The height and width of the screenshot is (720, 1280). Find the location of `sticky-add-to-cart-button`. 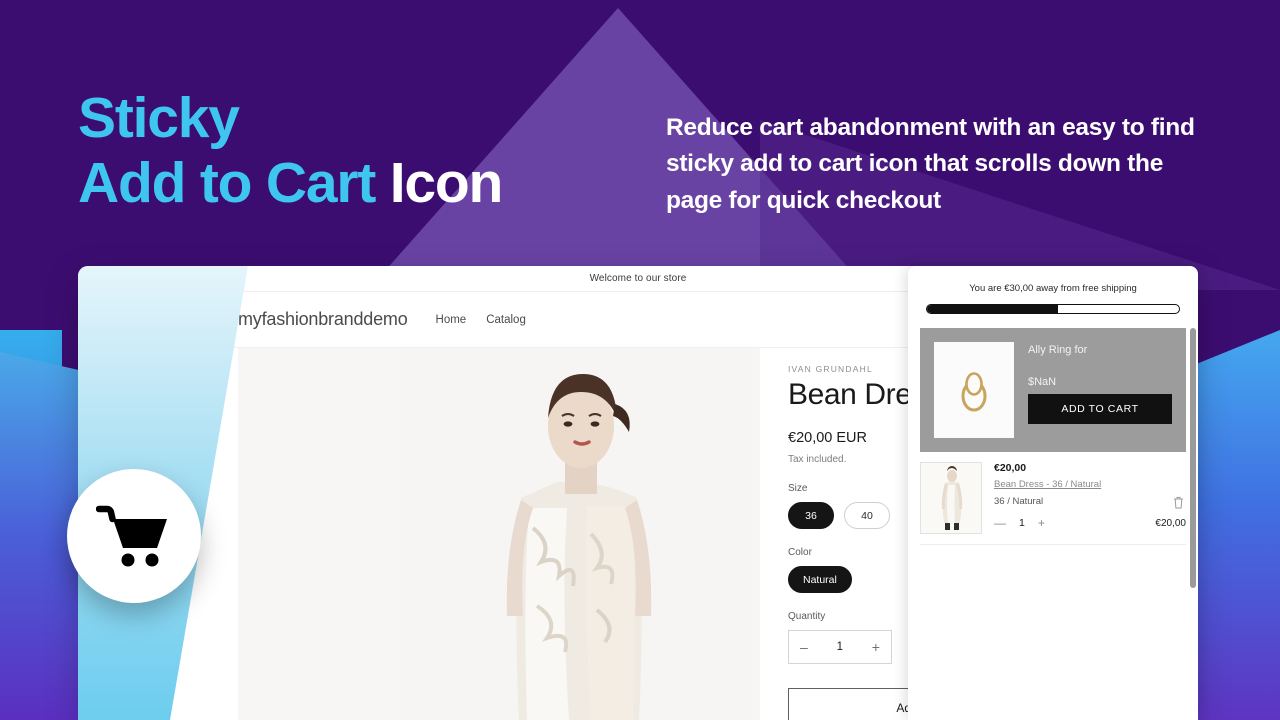

sticky-add-to-cart-button is located at coordinates (134, 536).